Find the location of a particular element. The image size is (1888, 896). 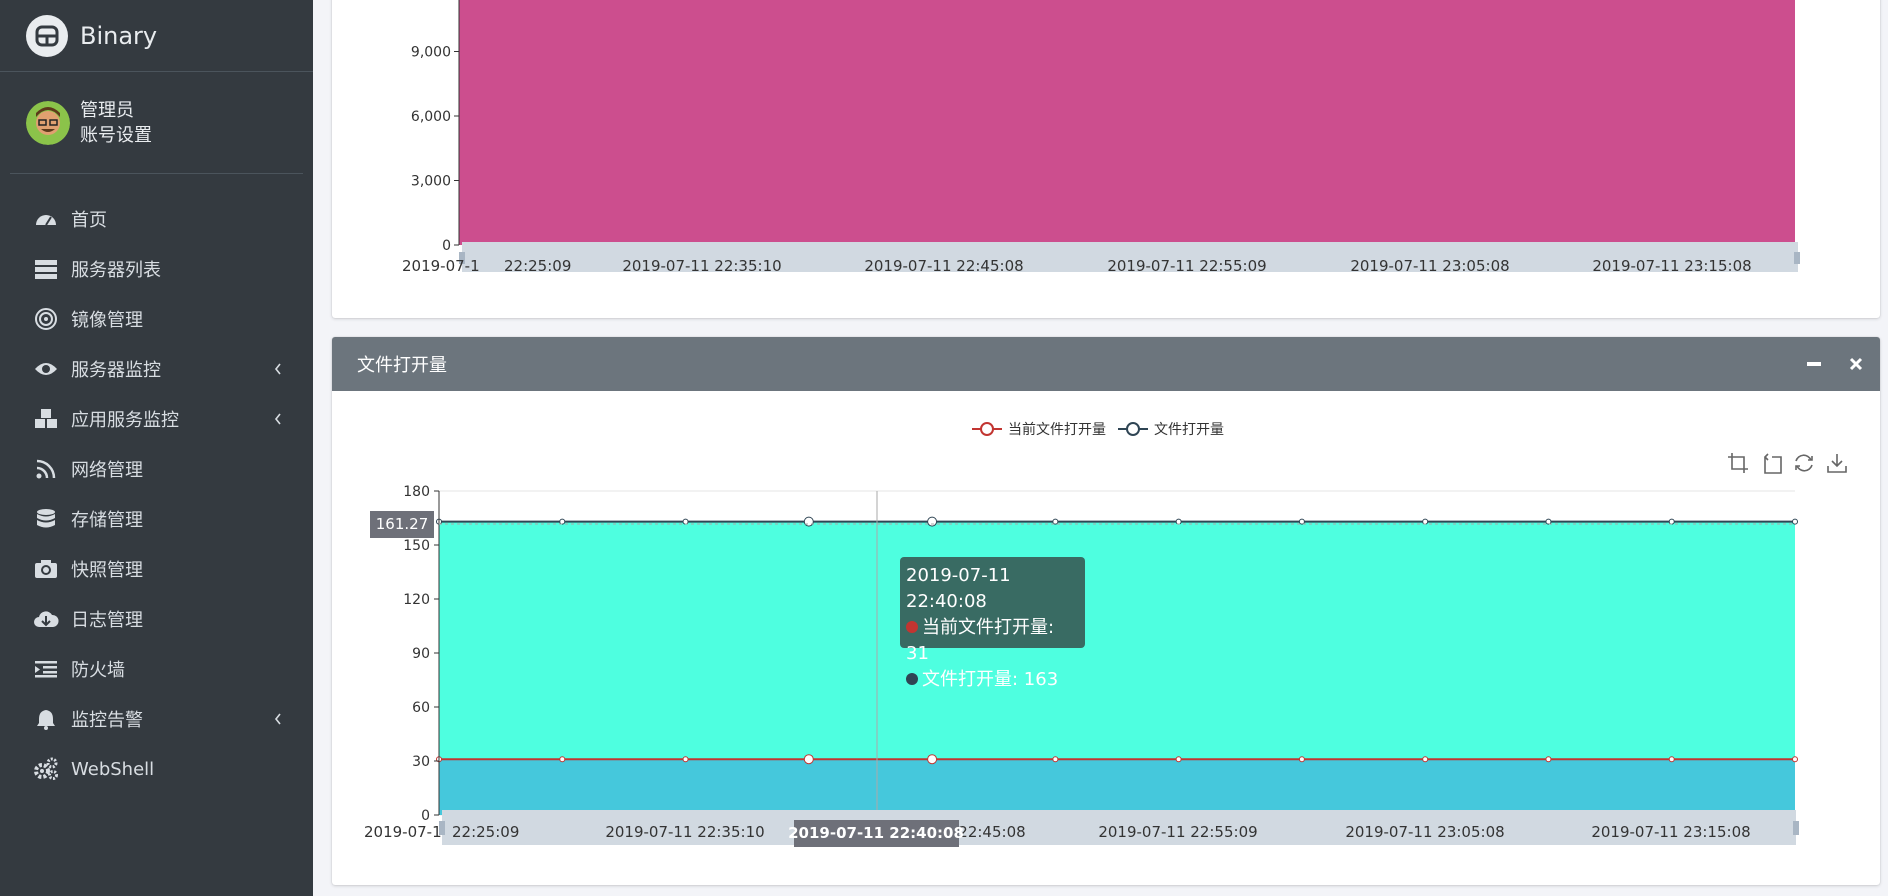

refresh-icon is located at coordinates (1803, 462).